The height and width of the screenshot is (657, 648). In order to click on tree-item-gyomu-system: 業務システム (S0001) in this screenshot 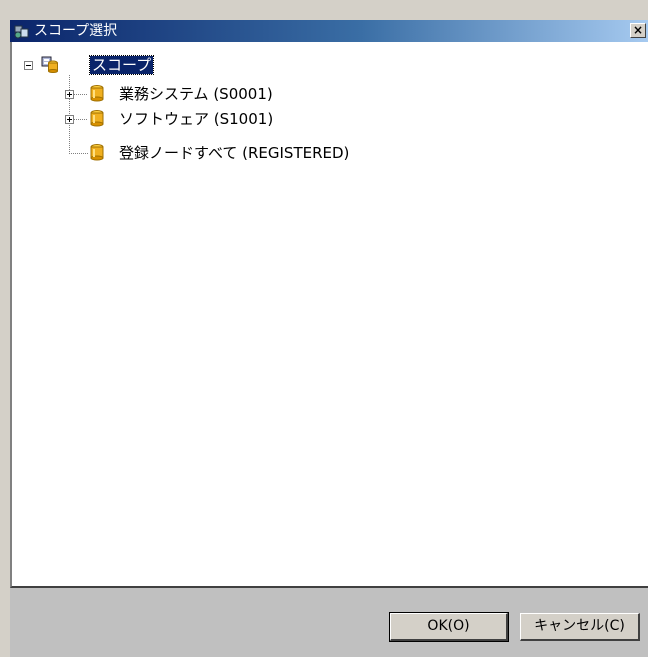, I will do `click(196, 94)`.